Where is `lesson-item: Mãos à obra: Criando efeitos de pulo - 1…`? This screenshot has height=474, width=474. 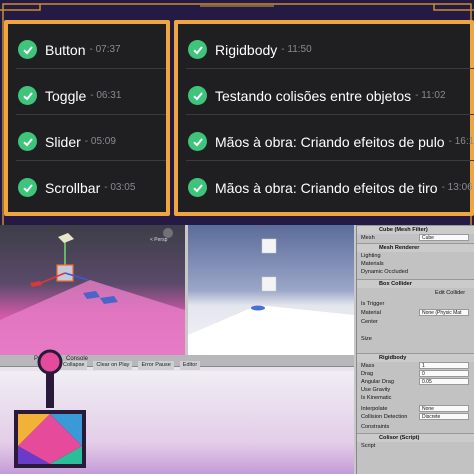 lesson-item: Mãos à obra: Criando efeitos de pulo - 1… is located at coordinates (331, 141).